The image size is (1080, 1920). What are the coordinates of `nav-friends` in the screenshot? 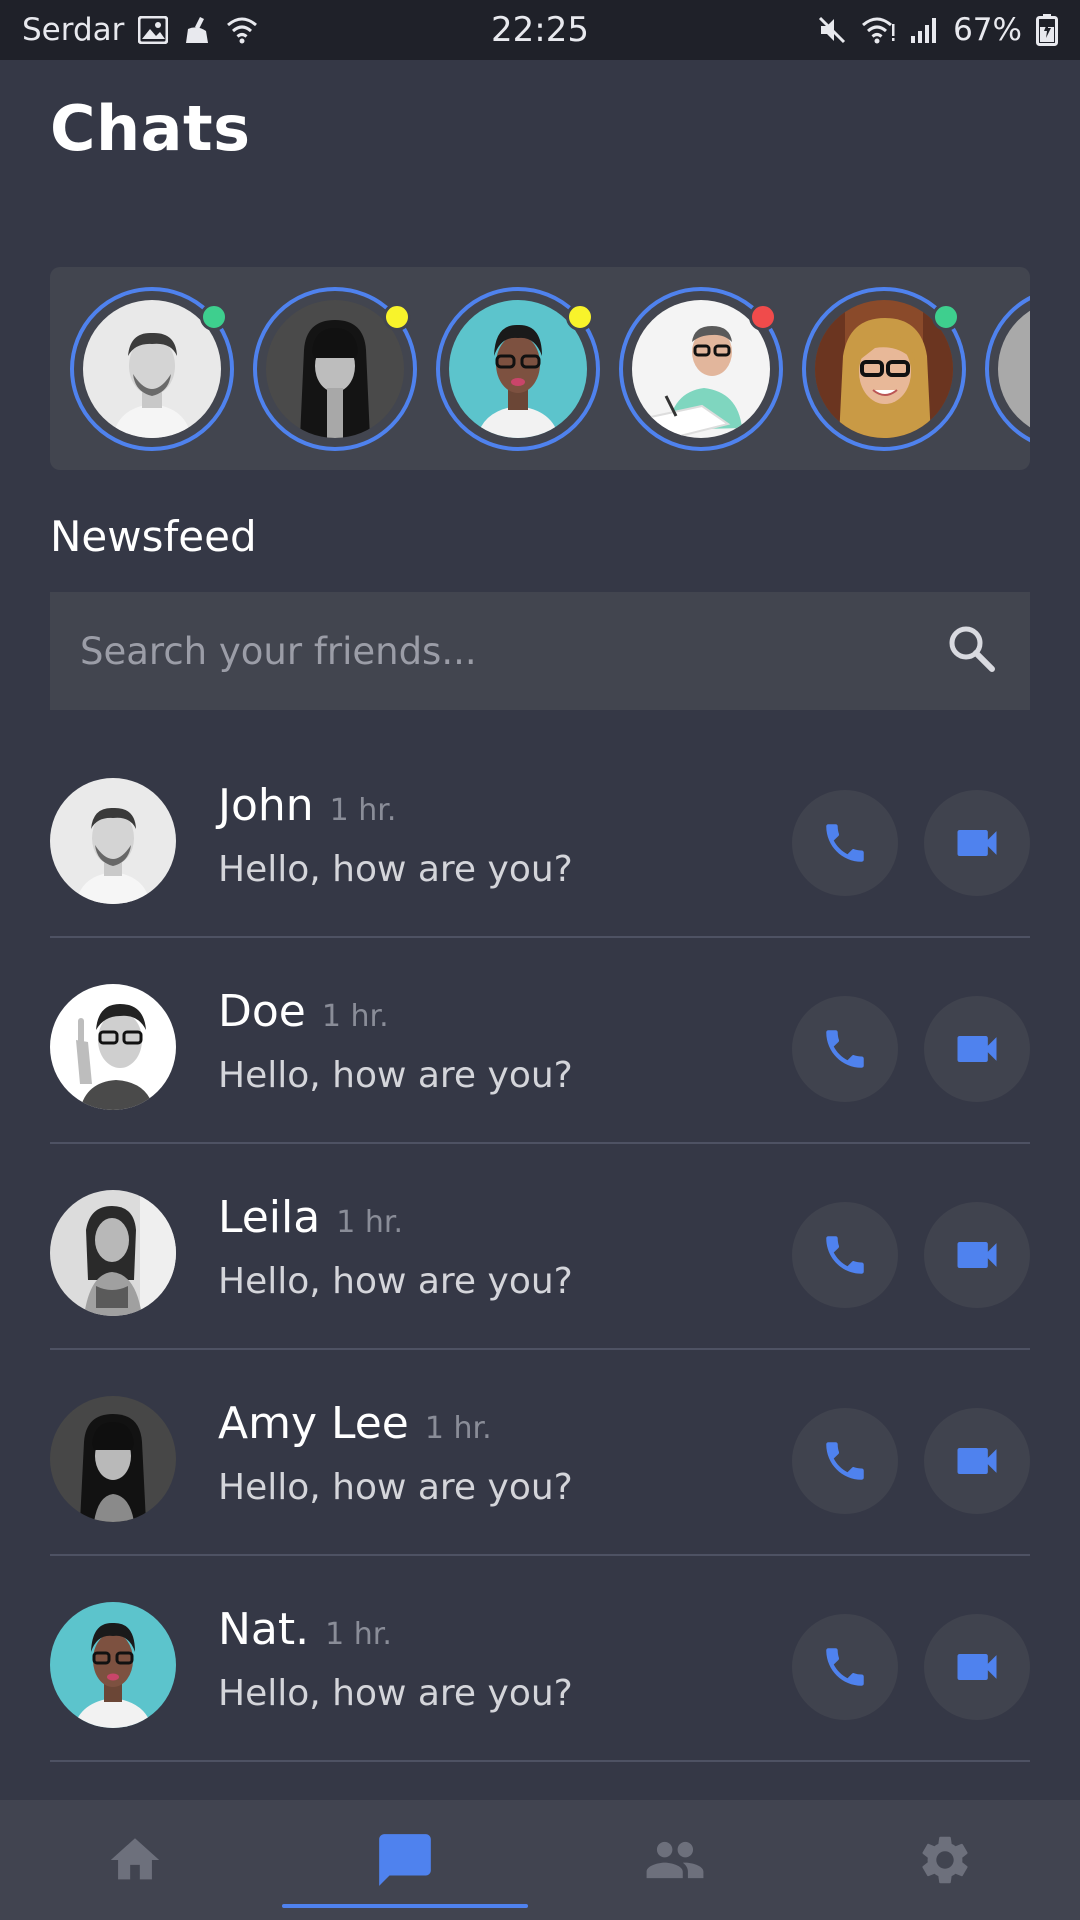 It's located at (675, 1860).